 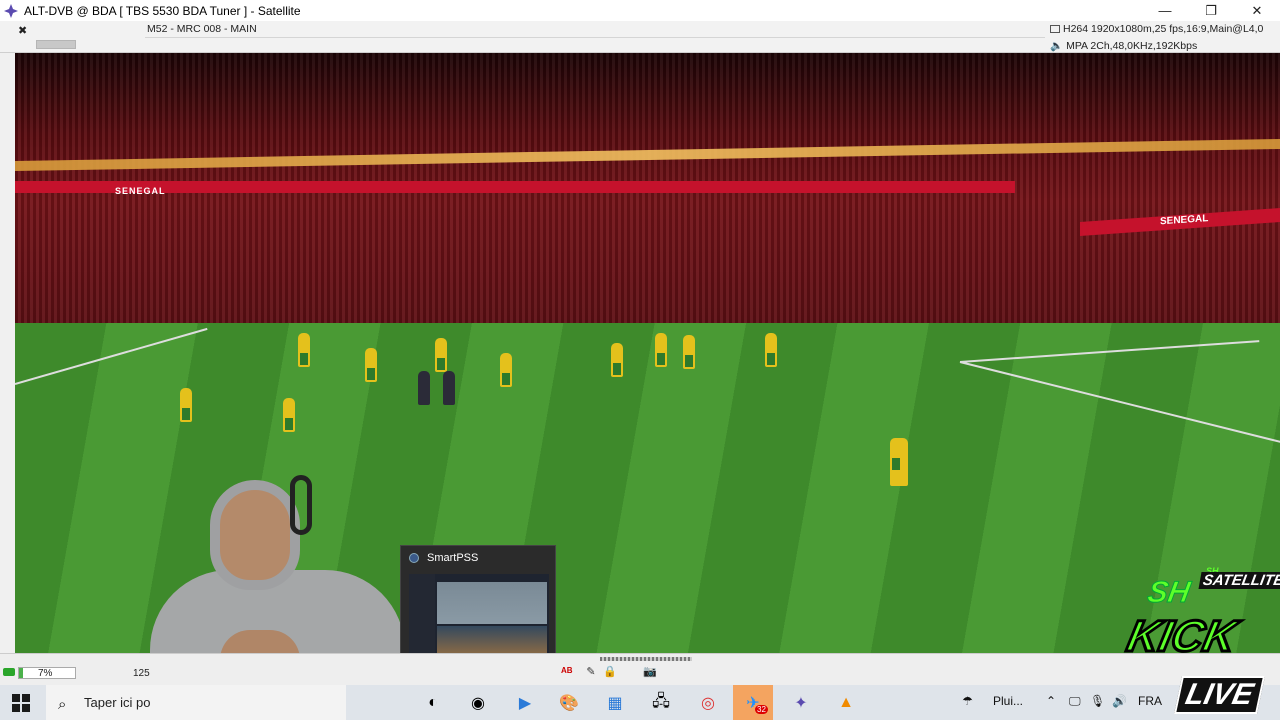 What do you see at coordinates (650, 672) in the screenshot?
I see `camera-icon: 📷` at bounding box center [650, 672].